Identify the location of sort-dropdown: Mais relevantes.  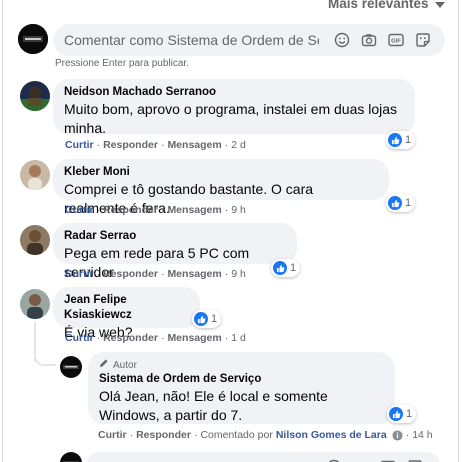
(386, 5).